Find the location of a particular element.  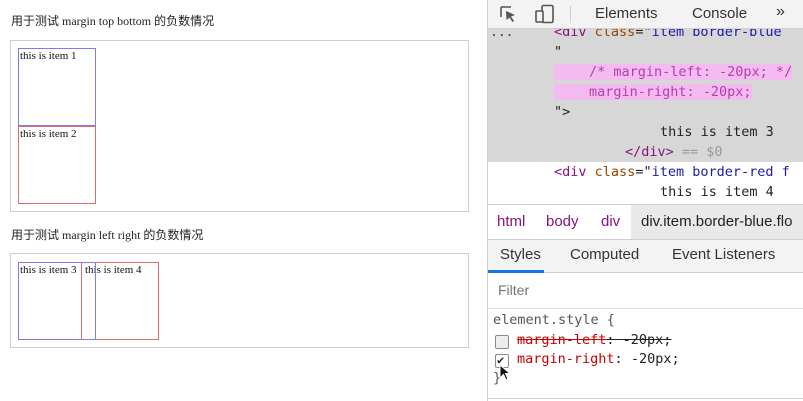

section2-heading: 用于测试 margin left right 的负数情况 is located at coordinates (107, 235).